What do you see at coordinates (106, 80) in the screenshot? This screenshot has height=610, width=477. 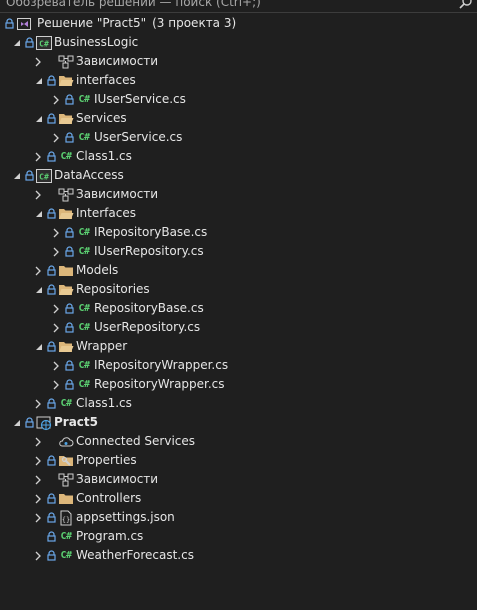 I see `tree-node-label: interfaces` at bounding box center [106, 80].